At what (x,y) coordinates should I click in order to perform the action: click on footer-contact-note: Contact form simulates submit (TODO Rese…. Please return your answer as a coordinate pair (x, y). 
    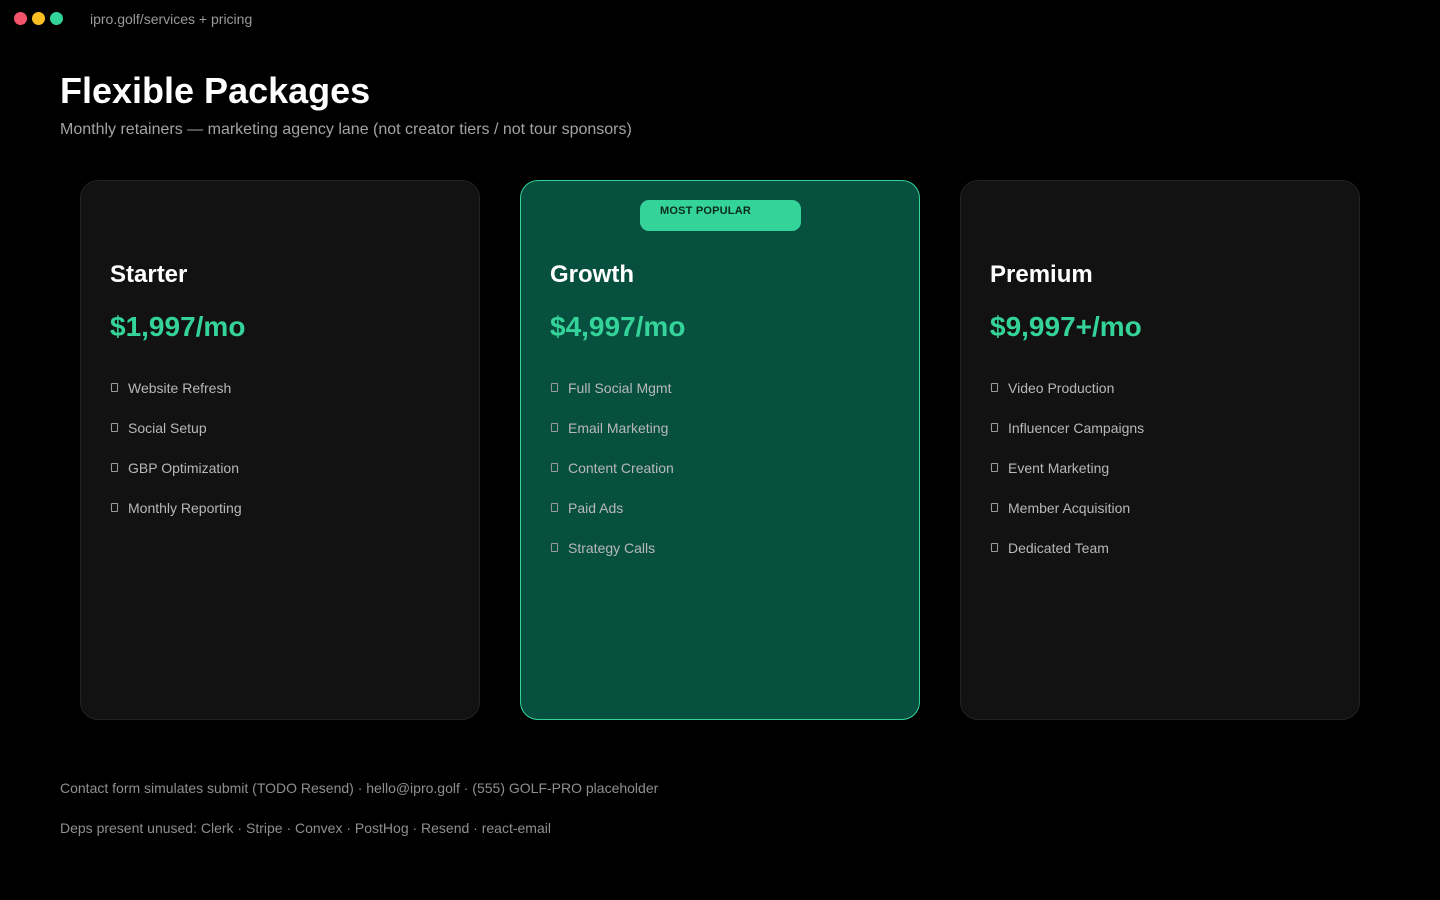
    Looking at the image, I should click on (359, 788).